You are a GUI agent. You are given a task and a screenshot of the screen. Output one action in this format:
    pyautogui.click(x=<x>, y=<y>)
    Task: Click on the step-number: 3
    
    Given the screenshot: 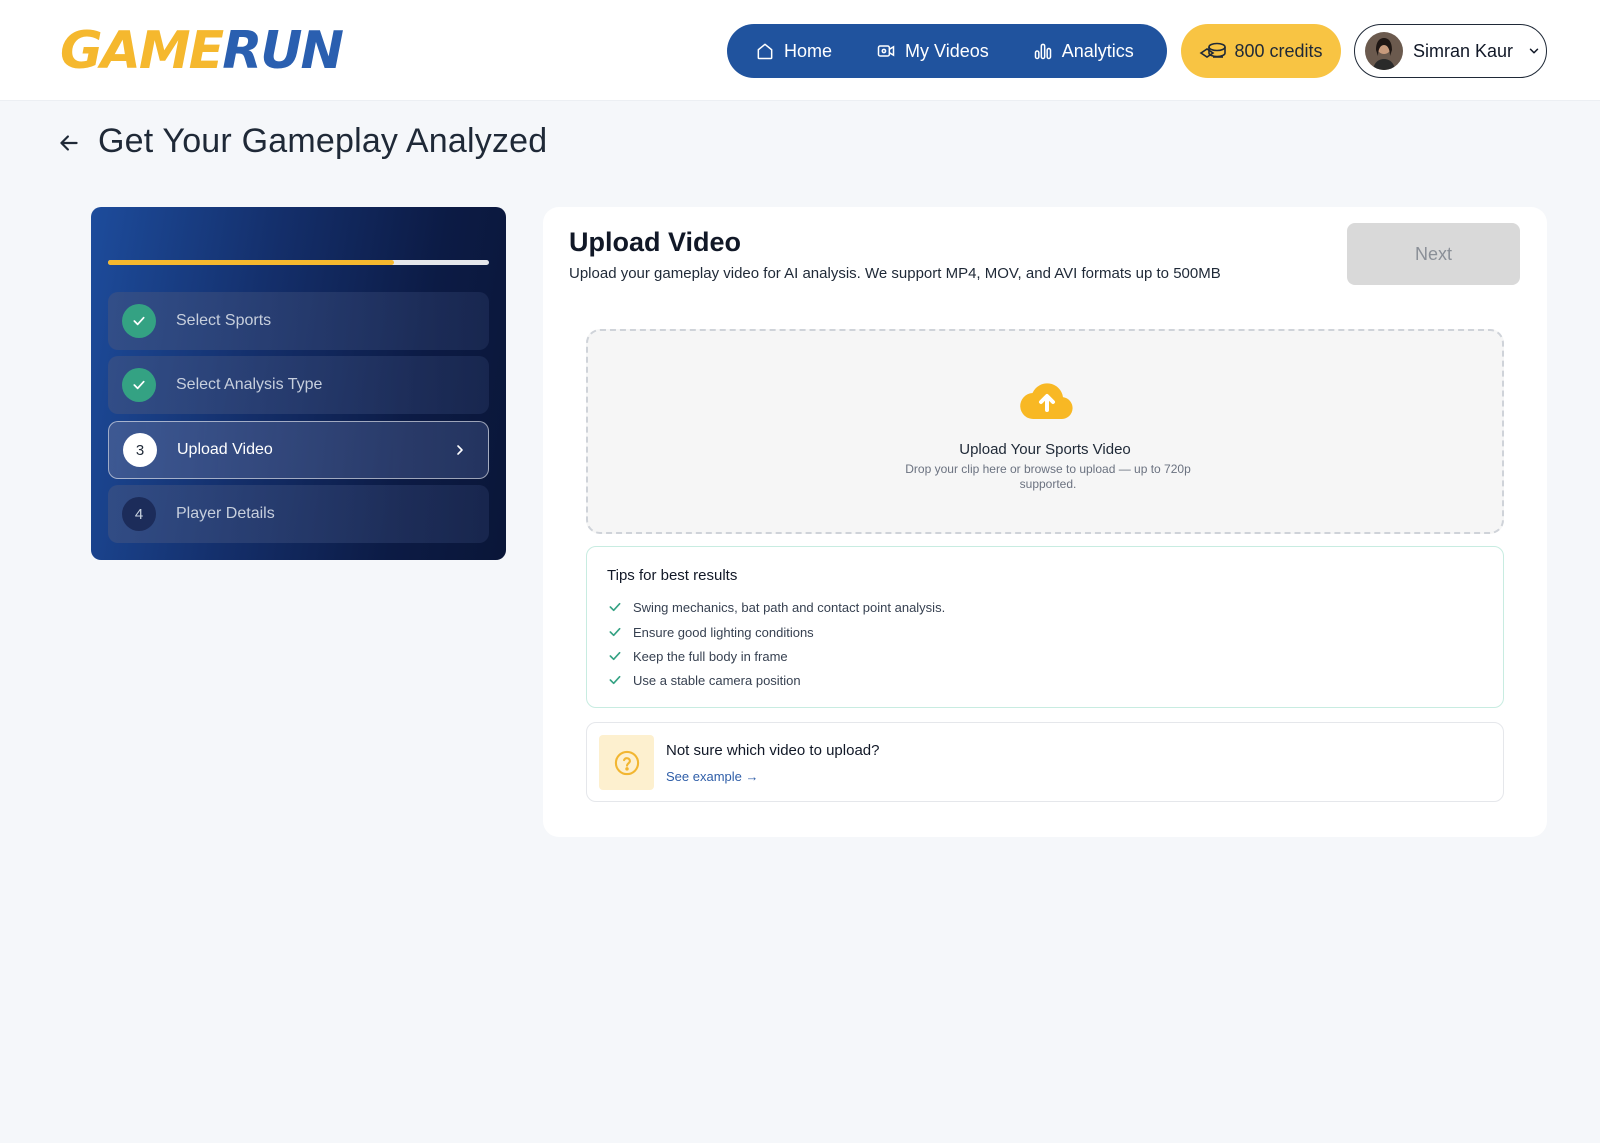 What is the action you would take?
    pyautogui.click(x=140, y=450)
    